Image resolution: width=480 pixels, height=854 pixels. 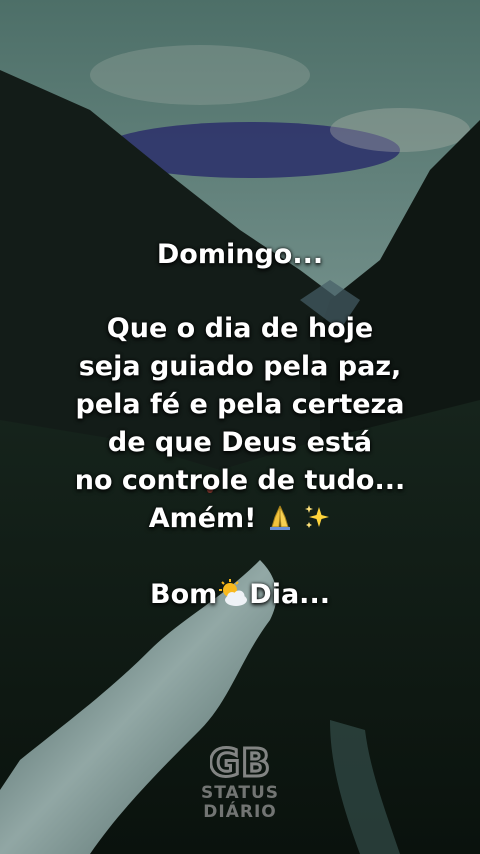 I want to click on gb-logo: GB, so click(x=240, y=762).